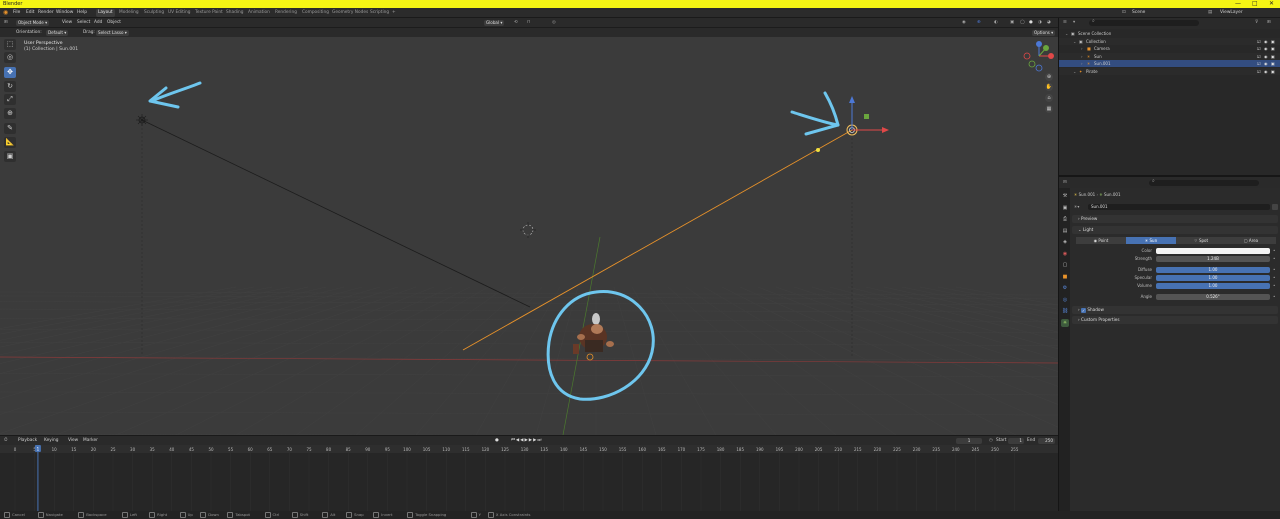  Describe the element at coordinates (1169, 33) in the screenshot. I see `outliner-row: ⌄ ▣ Scene Collection` at that location.